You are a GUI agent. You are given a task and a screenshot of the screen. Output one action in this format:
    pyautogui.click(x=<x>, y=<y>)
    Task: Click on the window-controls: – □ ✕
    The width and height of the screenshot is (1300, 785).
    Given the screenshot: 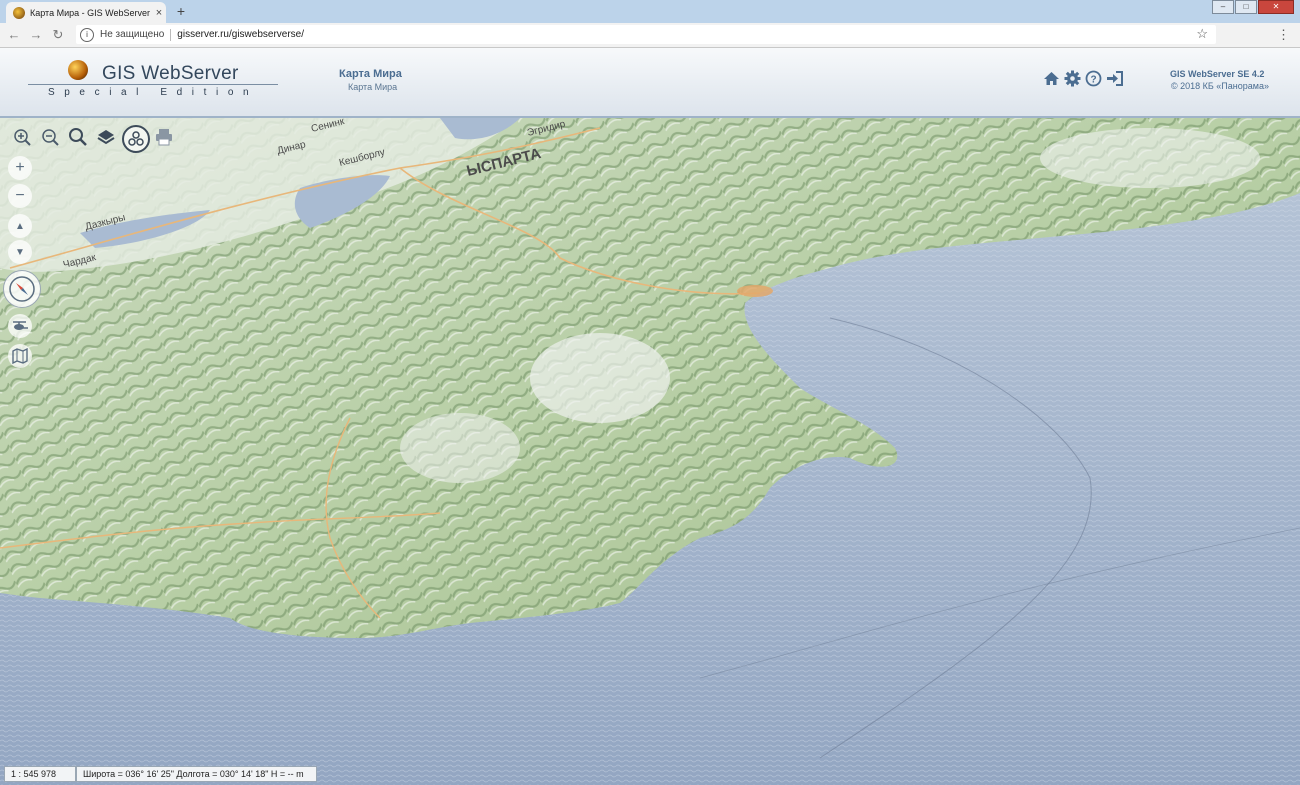 What is the action you would take?
    pyautogui.click(x=1252, y=7)
    